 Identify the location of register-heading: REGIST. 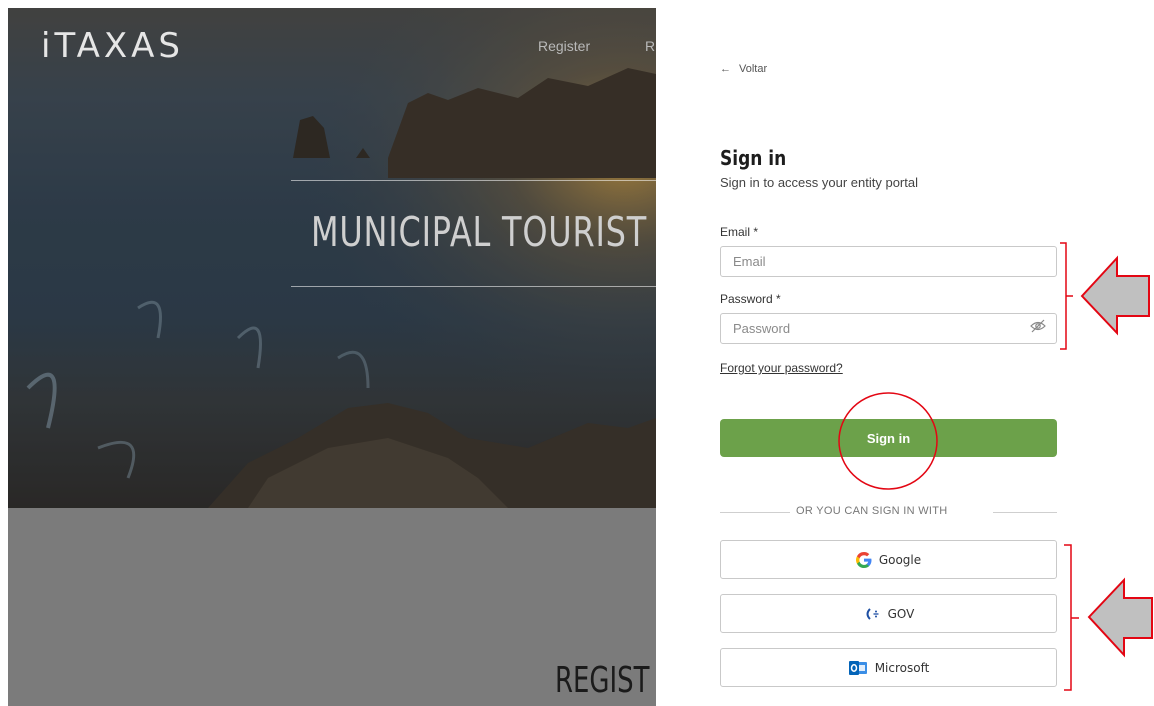
(602, 680).